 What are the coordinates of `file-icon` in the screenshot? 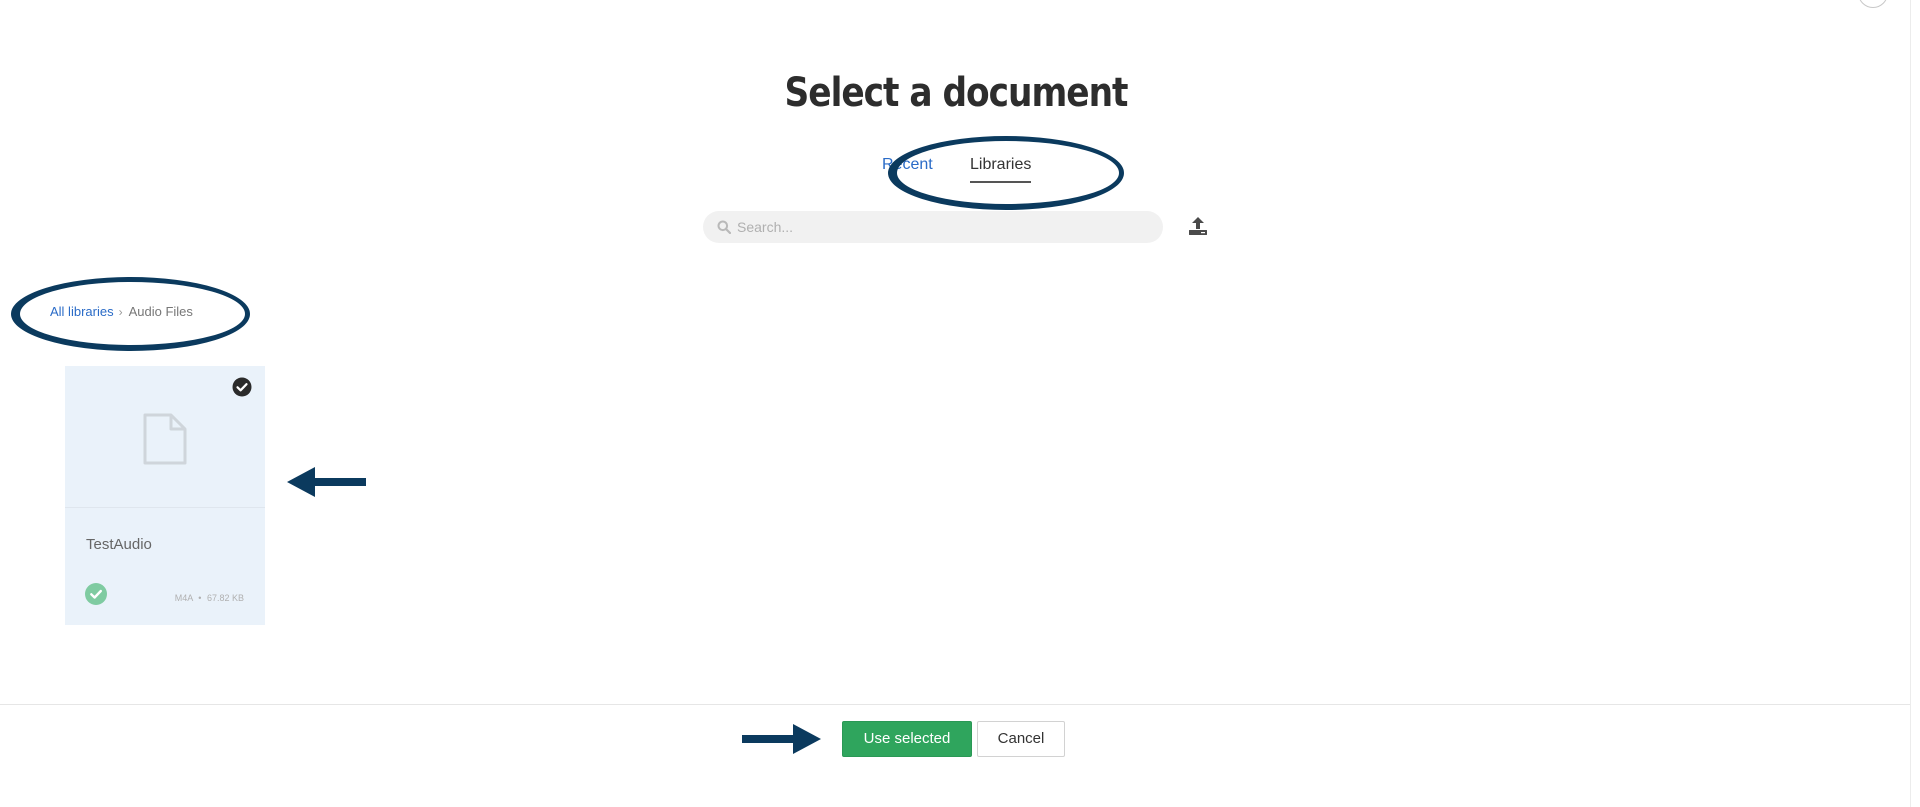 It's located at (165, 439).